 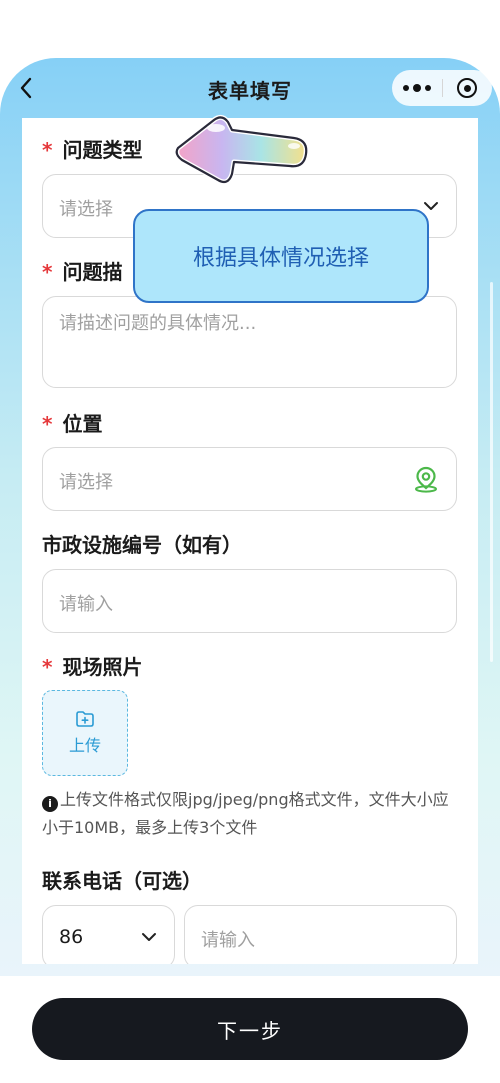 I want to click on country-code-value: 86, so click(x=71, y=937).